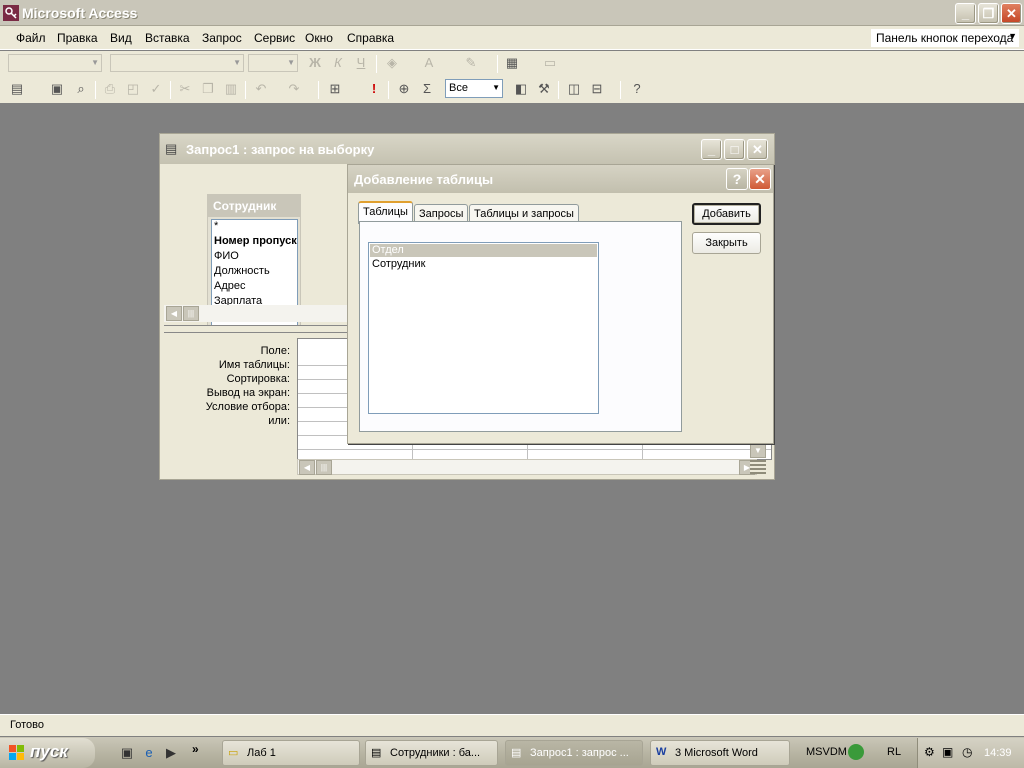  Describe the element at coordinates (550, 63) in the screenshot. I see `special-effect-icon: ▭` at that location.